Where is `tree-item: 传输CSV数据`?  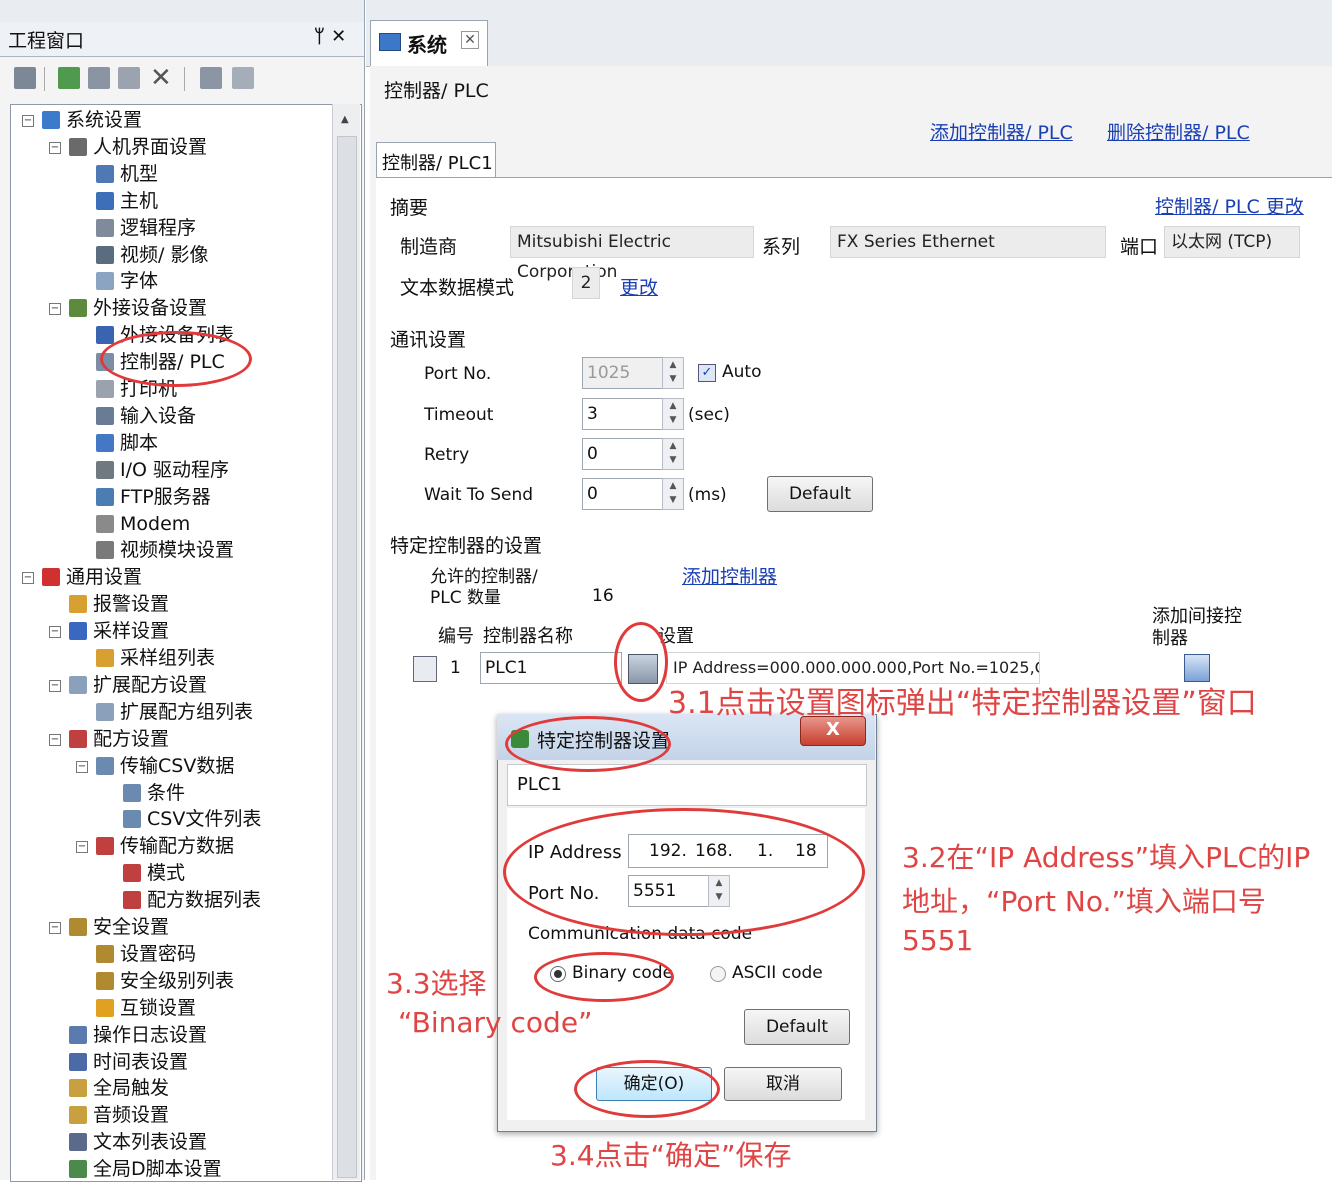 tree-item: 传输CSV数据 is located at coordinates (165, 766).